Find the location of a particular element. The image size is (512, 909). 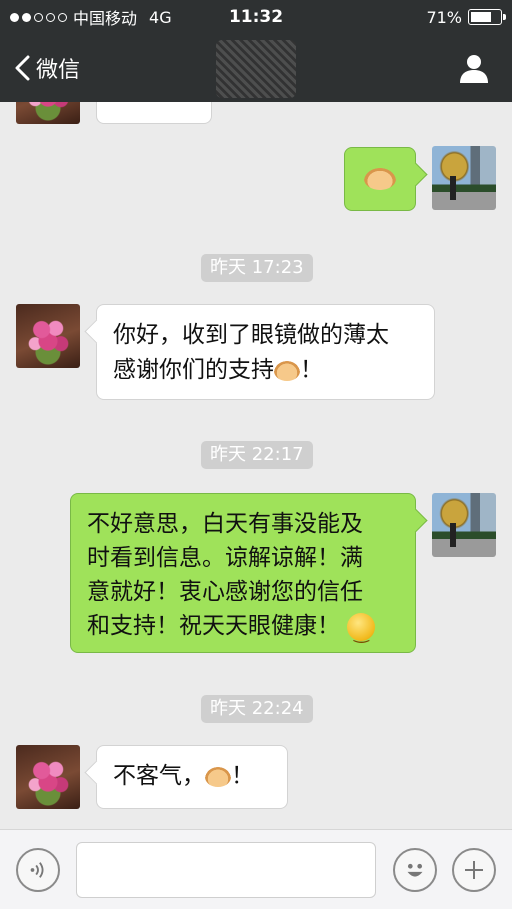

contact-info-button is located at coordinates (474, 68).